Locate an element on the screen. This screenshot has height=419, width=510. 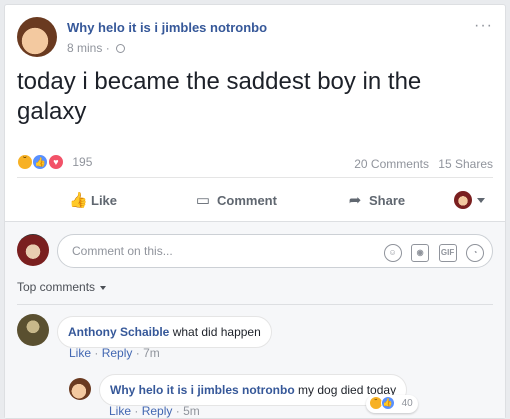
engagement-counts: 20 Comments 15 Shares is located at coordinates (420, 164).